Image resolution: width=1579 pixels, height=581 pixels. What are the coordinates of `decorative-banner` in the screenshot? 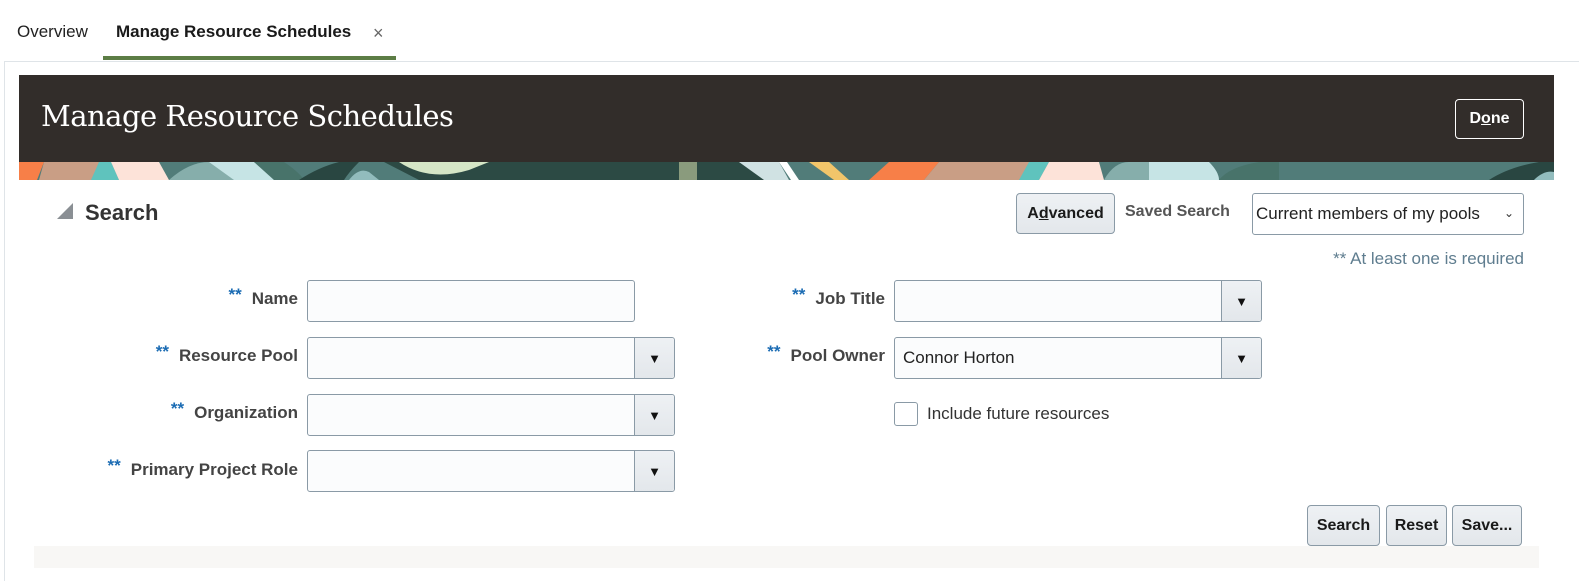 It's located at (786, 171).